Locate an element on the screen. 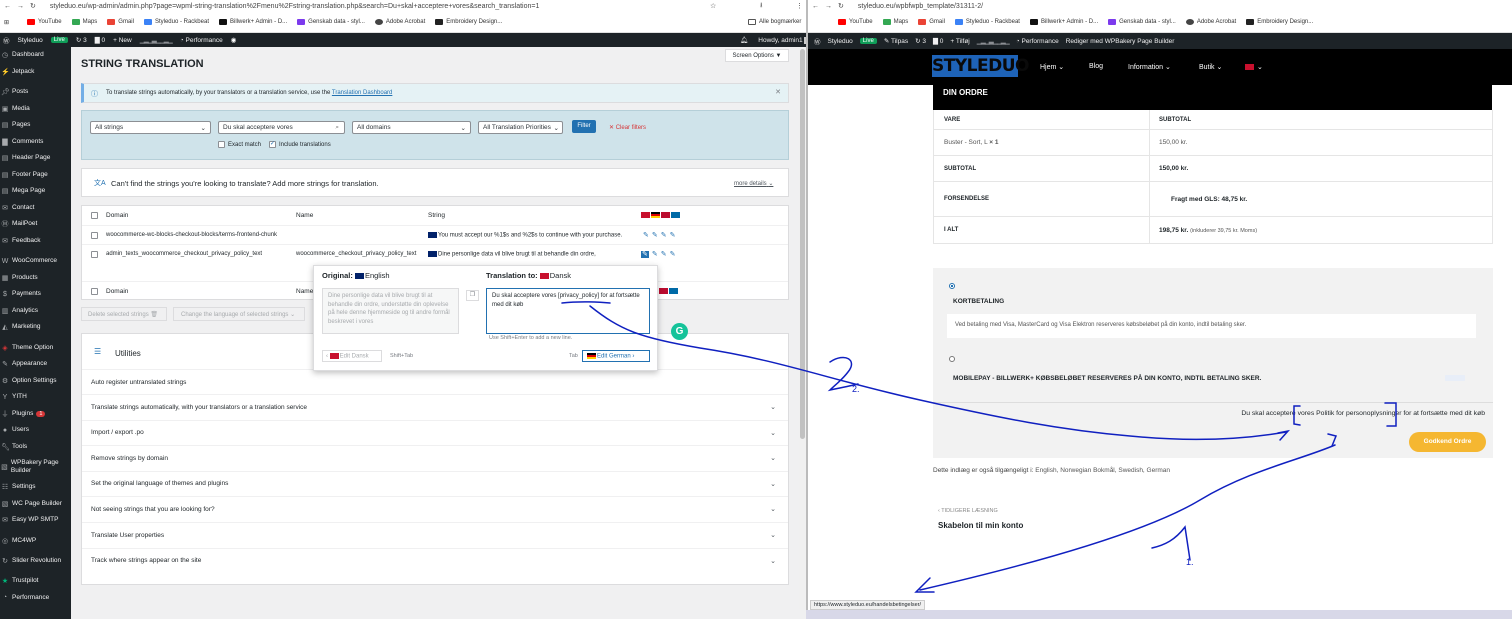 This screenshot has height=619, width=1512. sidebar-item-contact: ✉ Contact is located at coordinates (35, 208).